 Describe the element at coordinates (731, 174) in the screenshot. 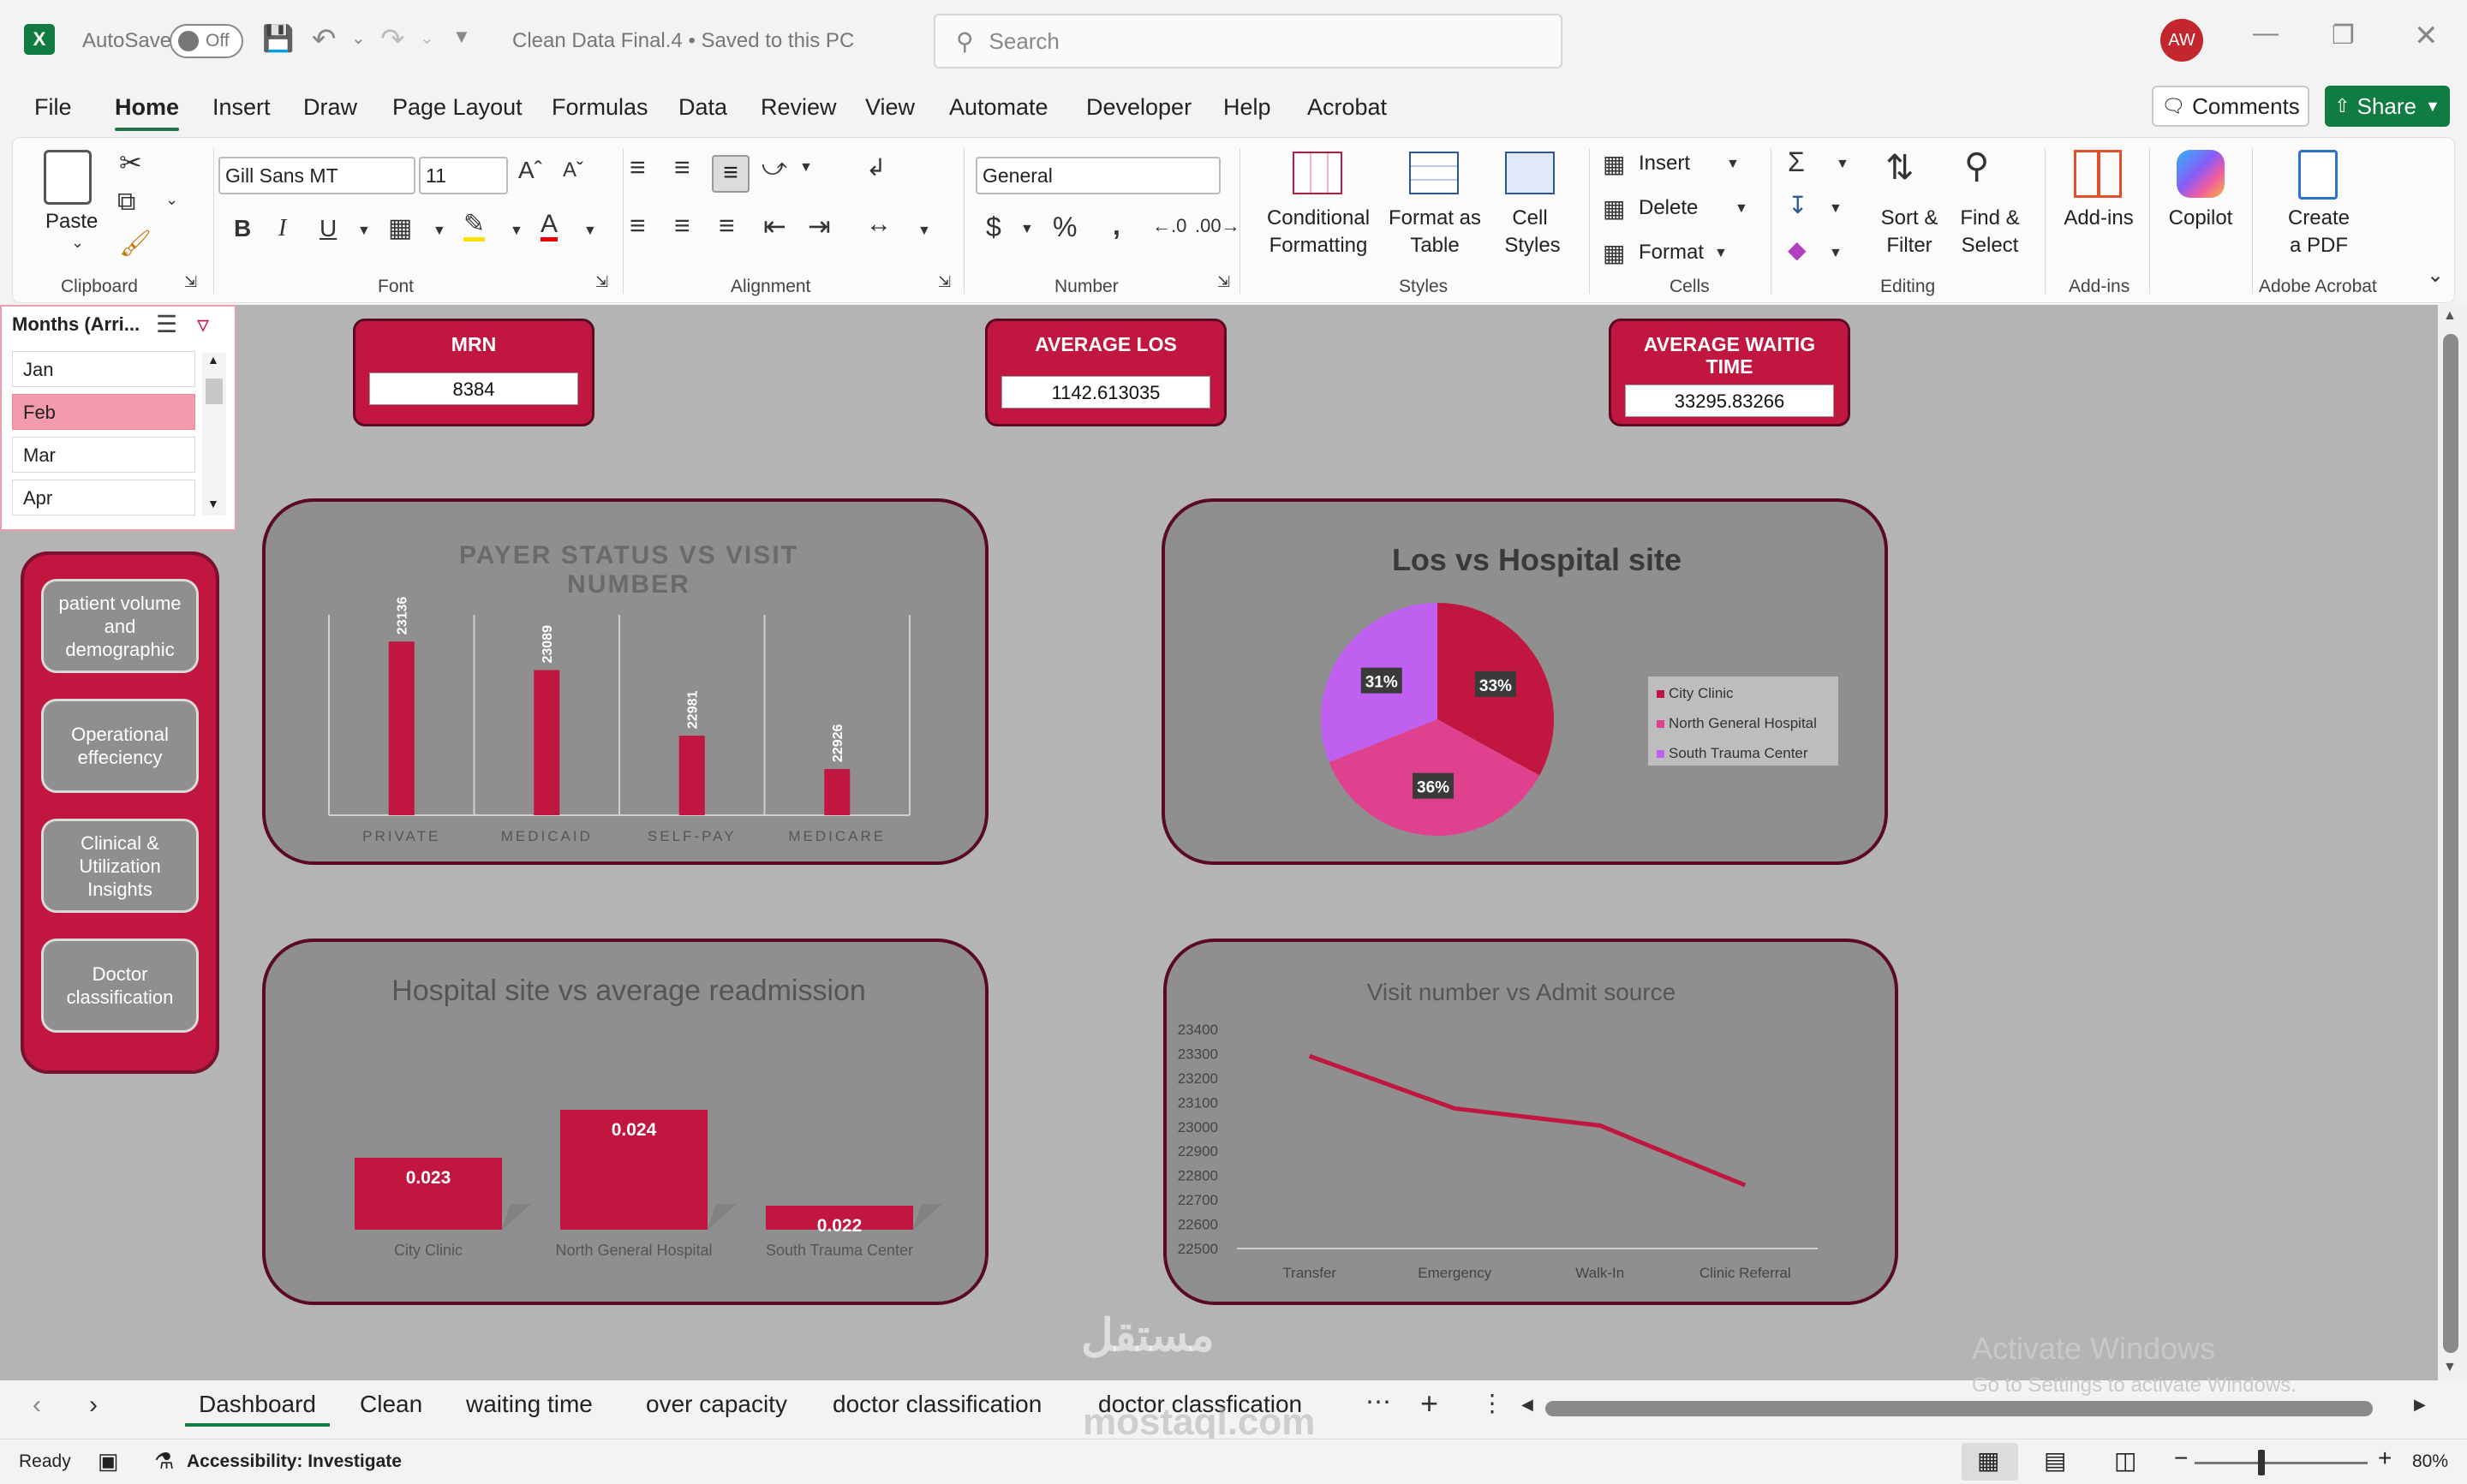

I see `align-bottom-icon: ≡` at that location.